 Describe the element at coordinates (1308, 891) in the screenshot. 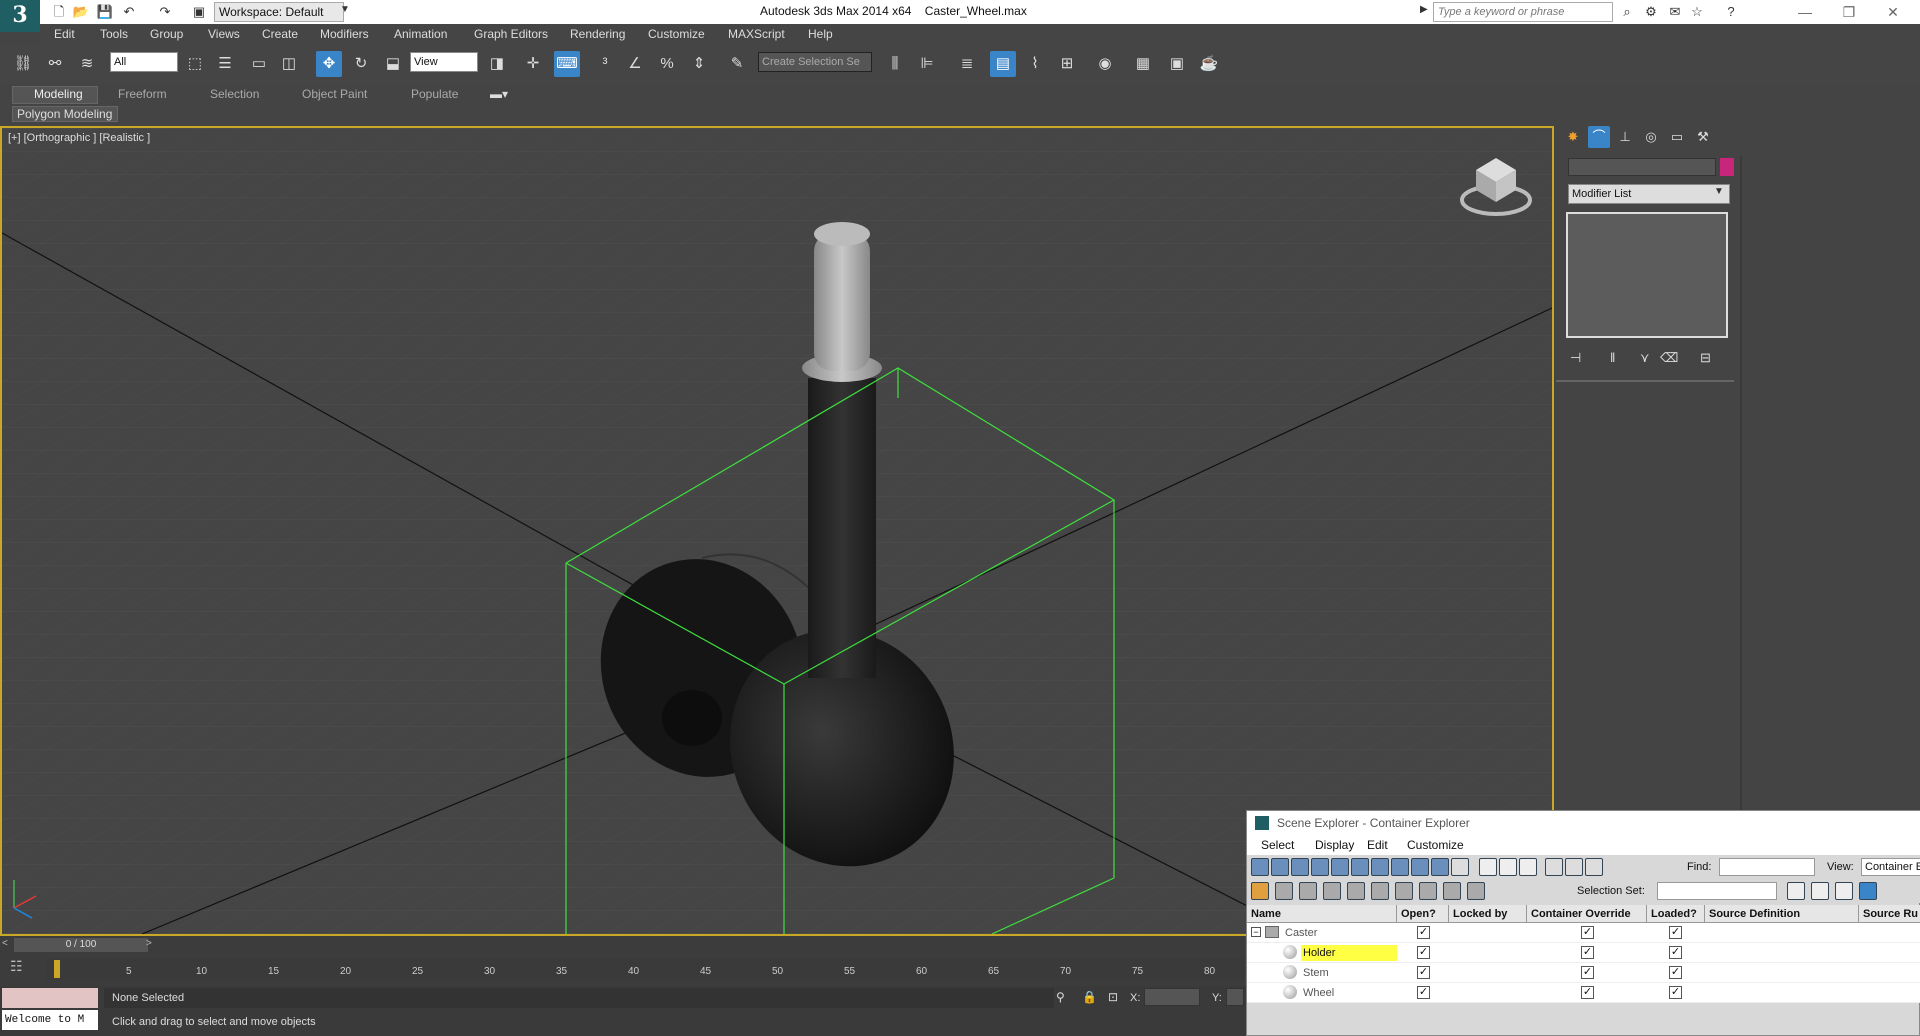

I see `container-load-icon` at that location.